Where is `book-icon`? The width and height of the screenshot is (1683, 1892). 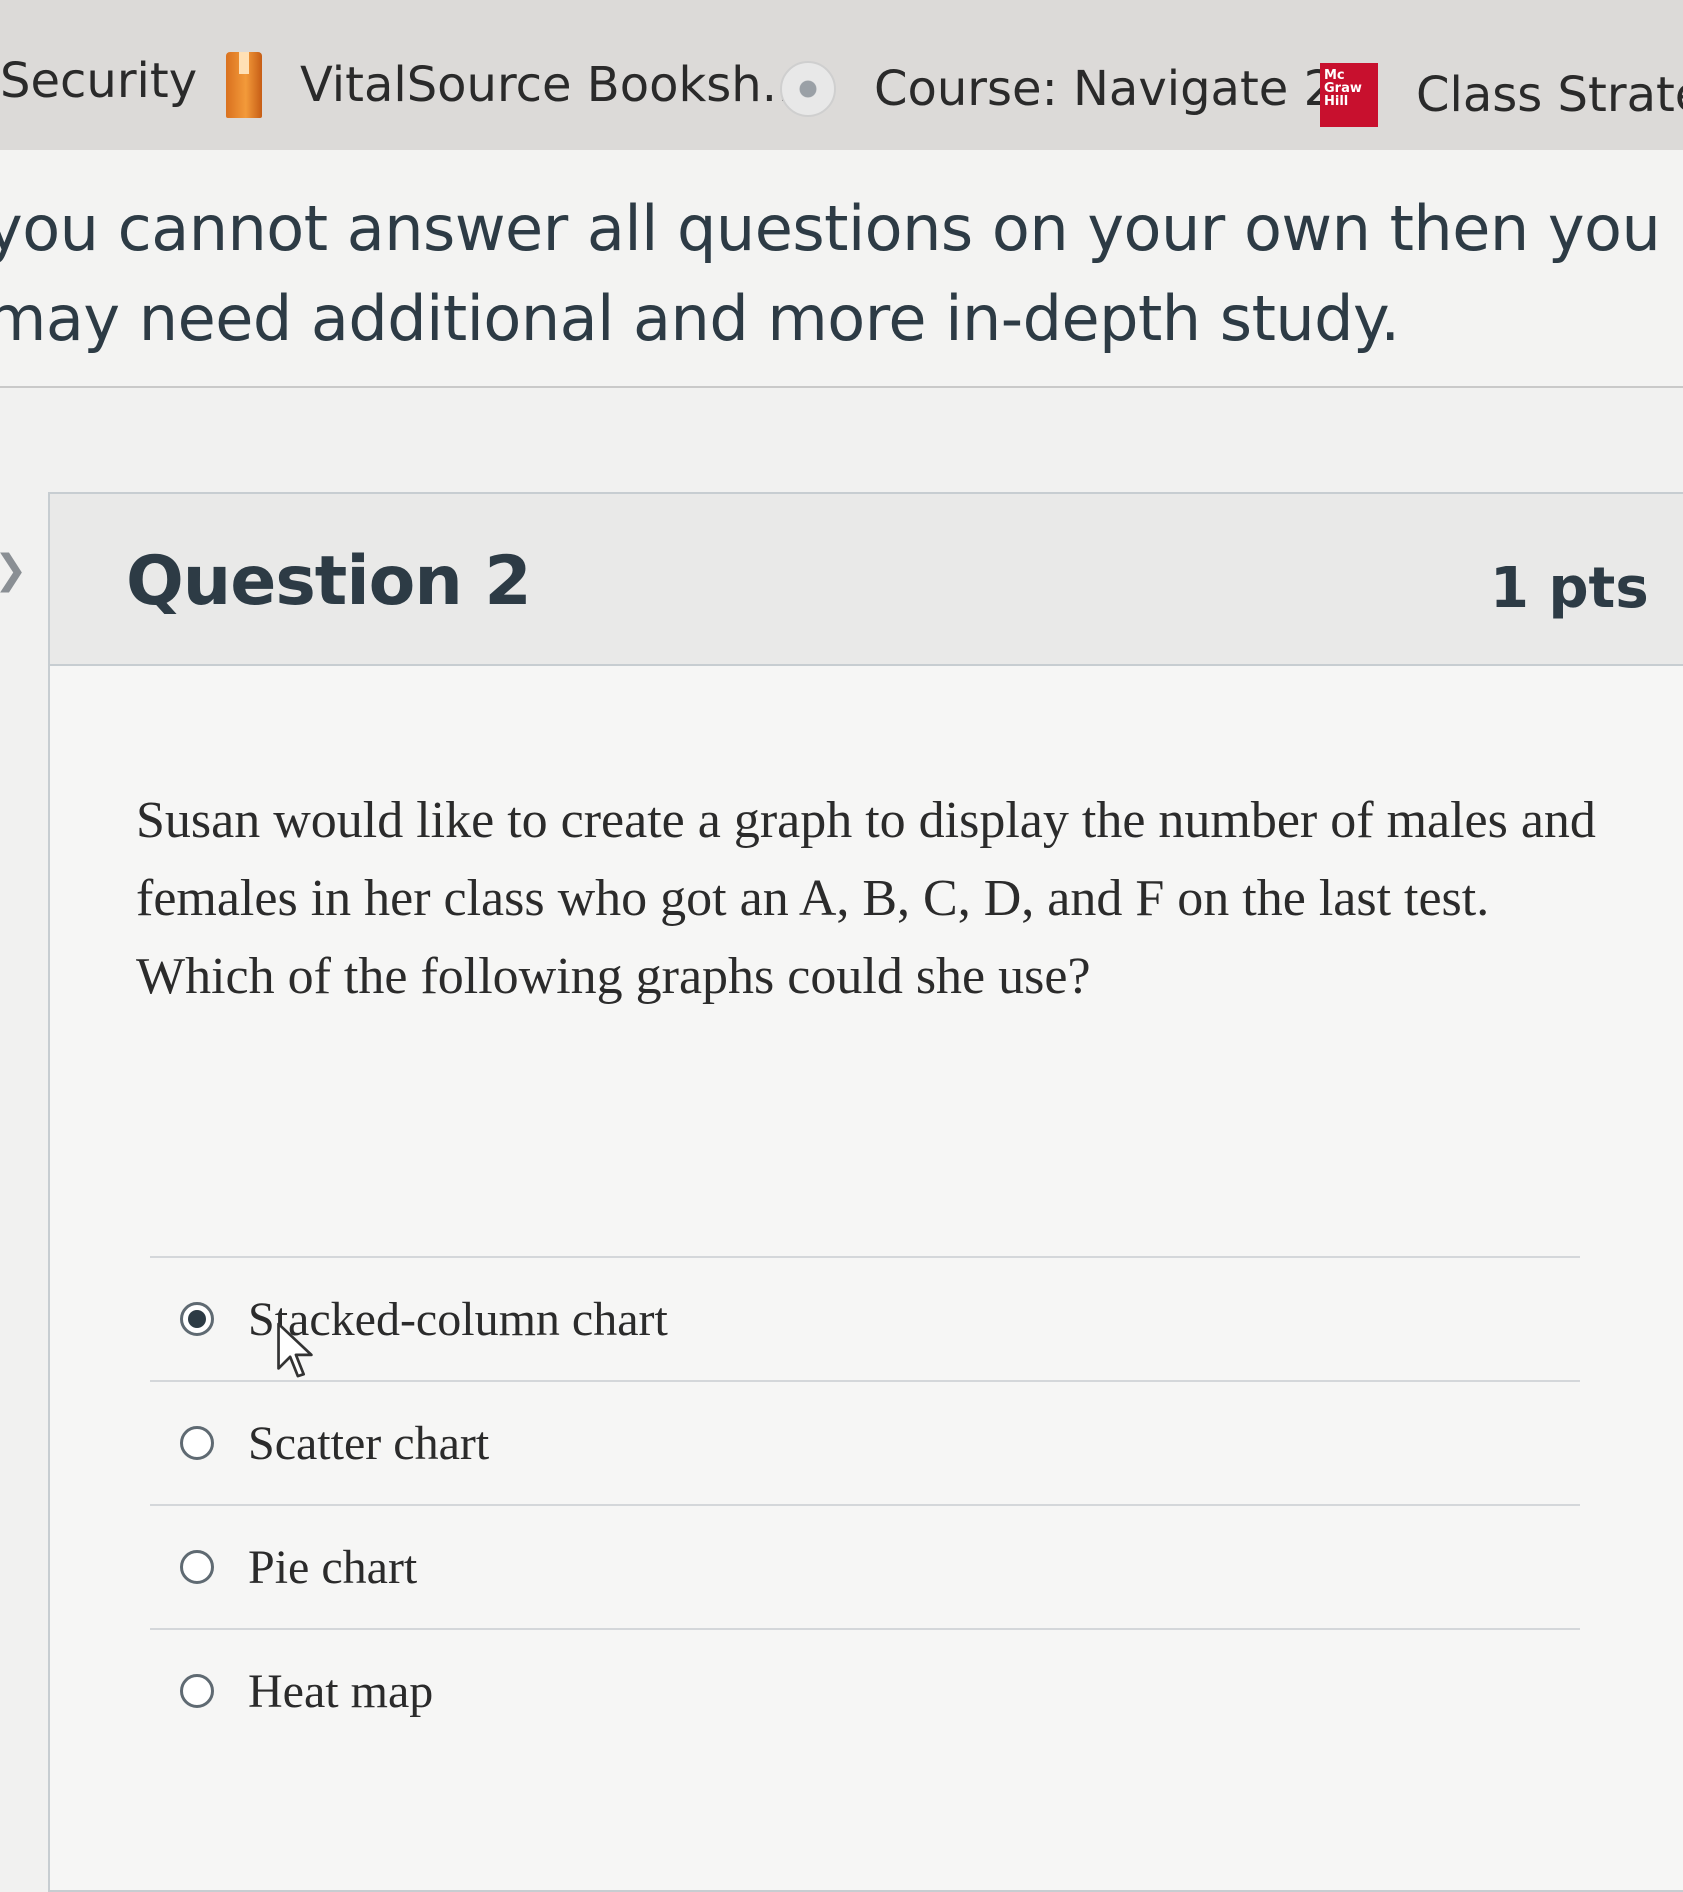 book-icon is located at coordinates (244, 85).